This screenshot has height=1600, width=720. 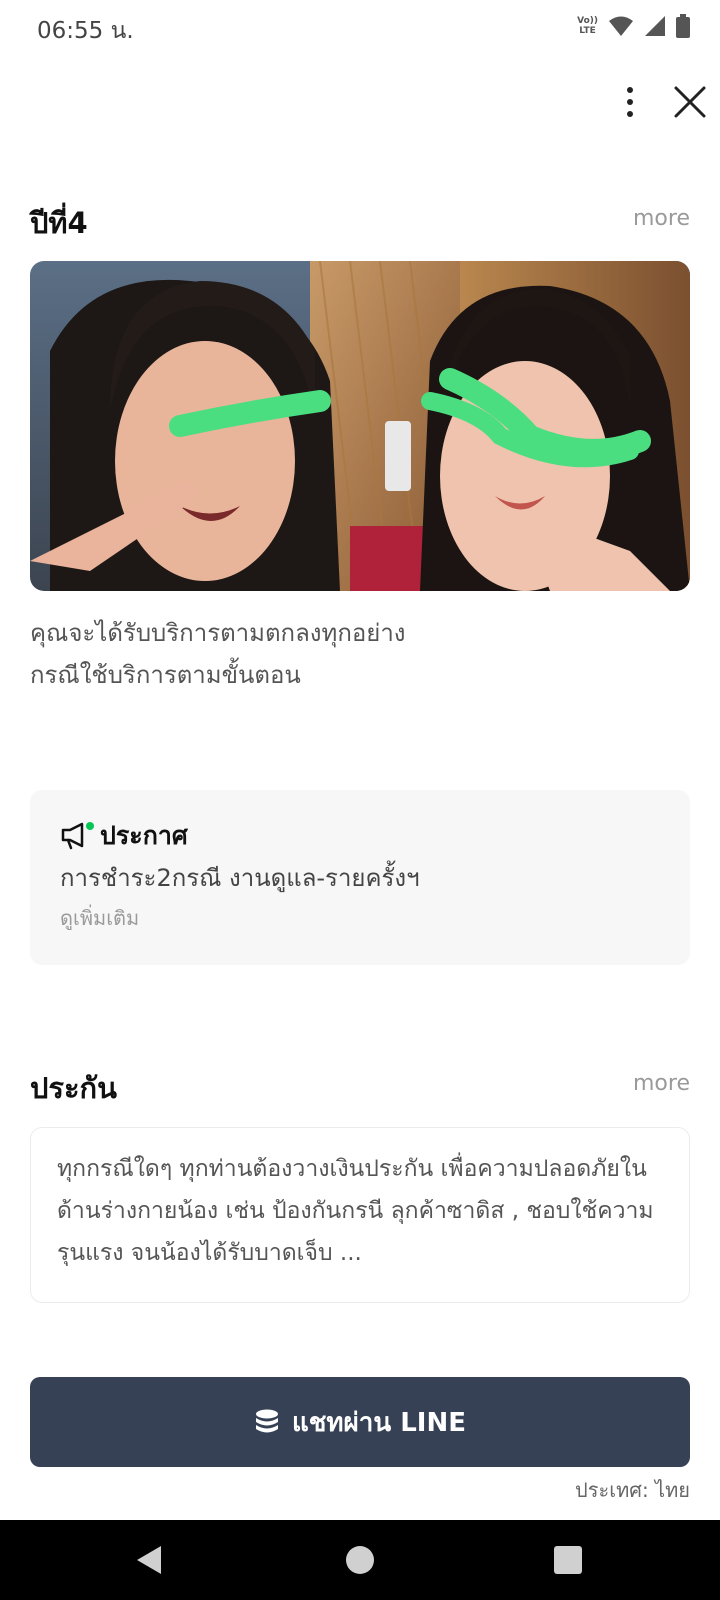 What do you see at coordinates (165, 675) in the screenshot?
I see `description-line-2: กรณีใช้บริการตามขั้นตอน` at bounding box center [165, 675].